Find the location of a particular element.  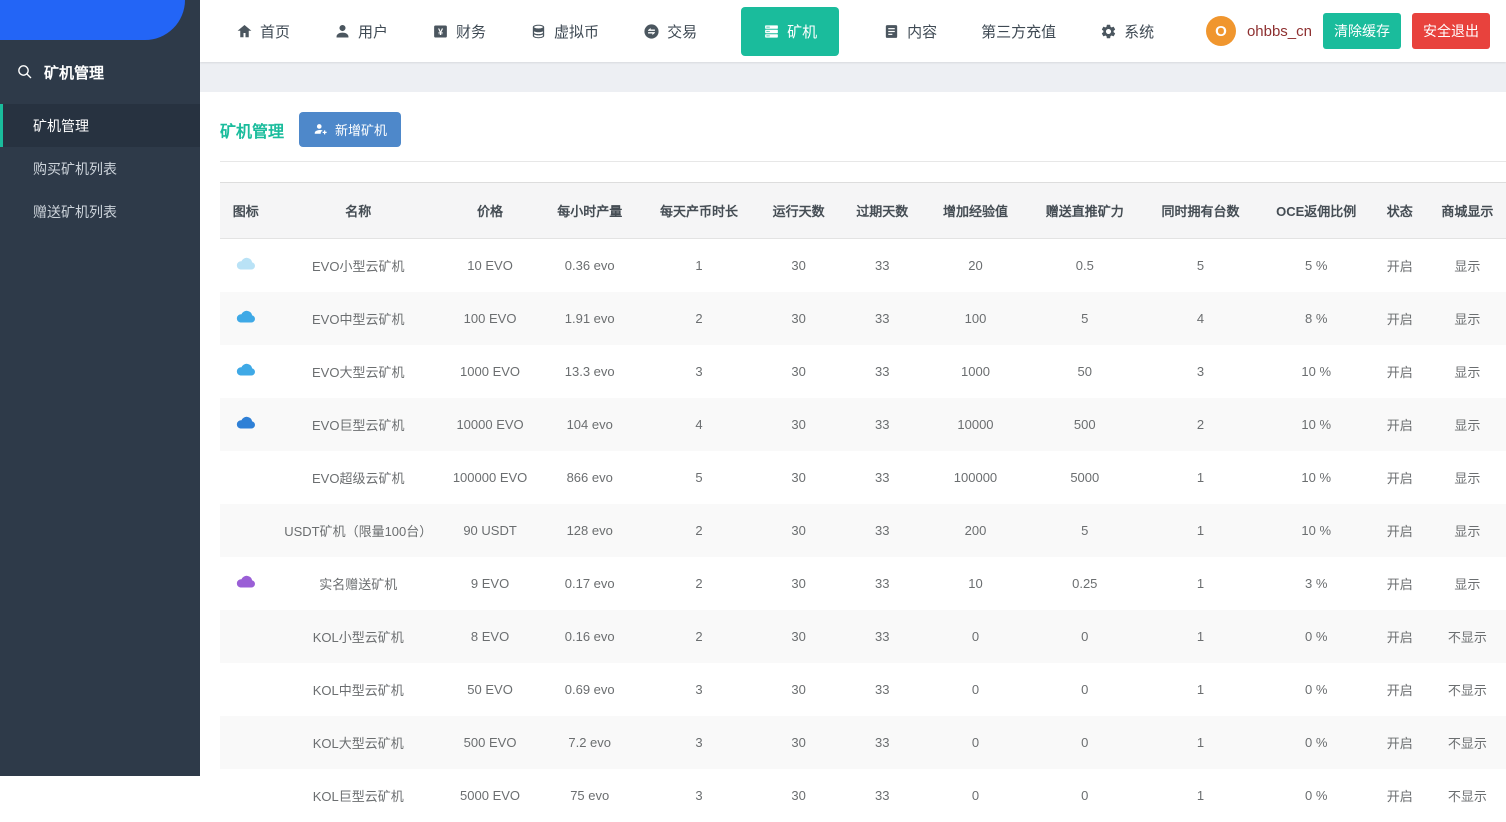

cell-max_count: 2 is located at coordinates (1200, 424).